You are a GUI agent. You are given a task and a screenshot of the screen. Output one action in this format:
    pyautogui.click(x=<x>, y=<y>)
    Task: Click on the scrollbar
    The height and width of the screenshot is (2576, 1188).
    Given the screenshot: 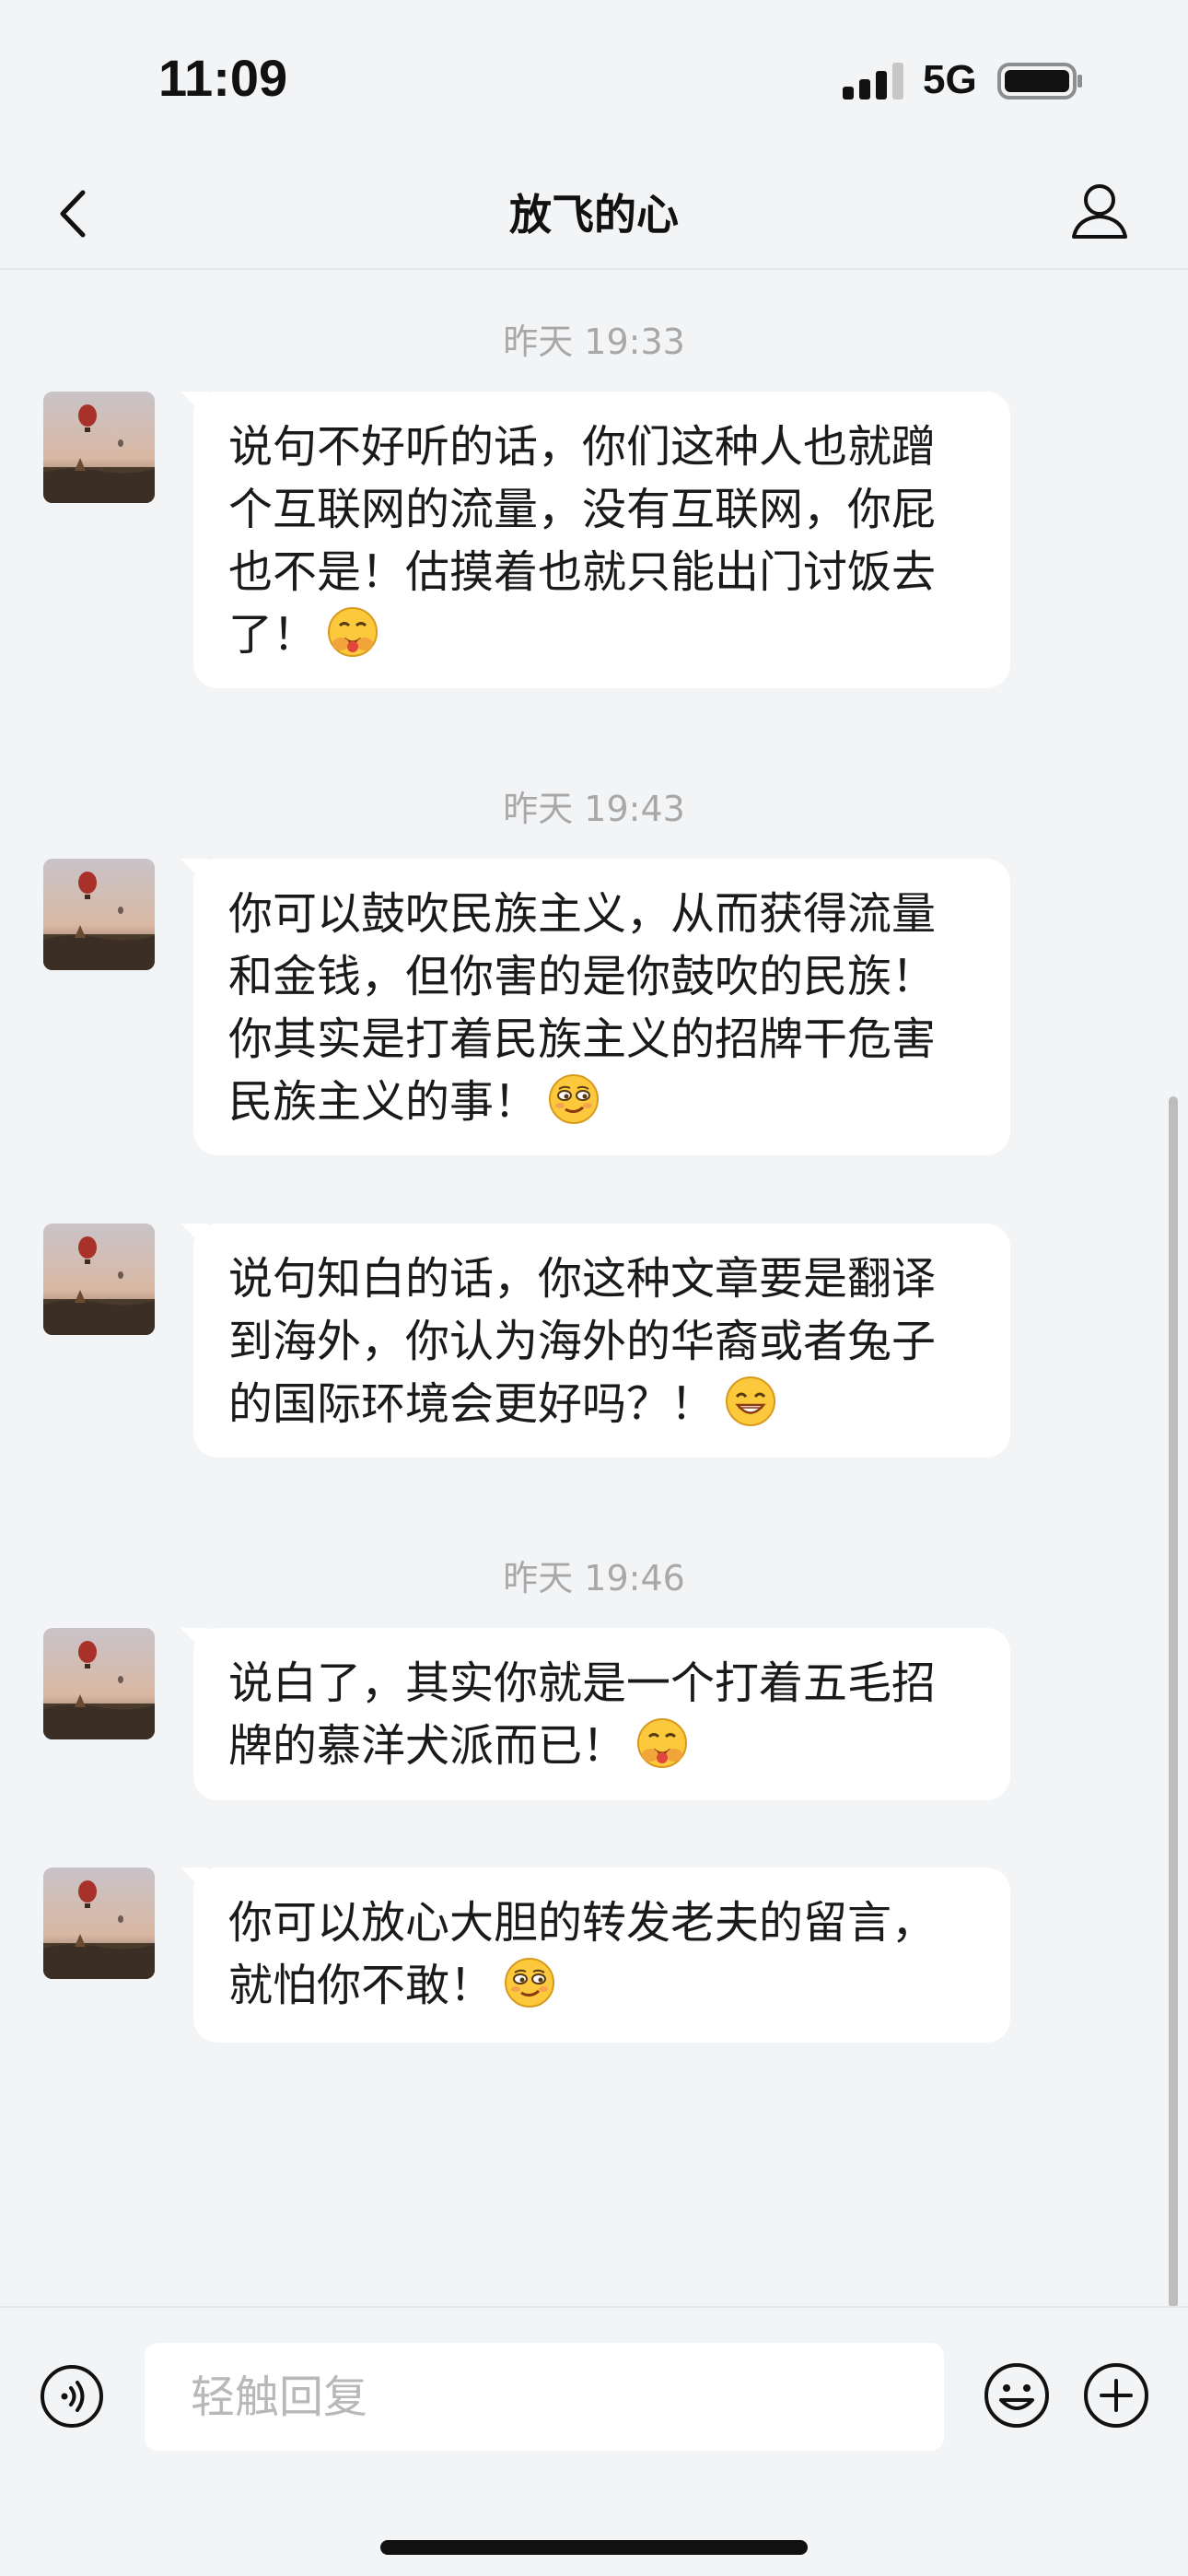 What is the action you would take?
    pyautogui.click(x=1173, y=1702)
    